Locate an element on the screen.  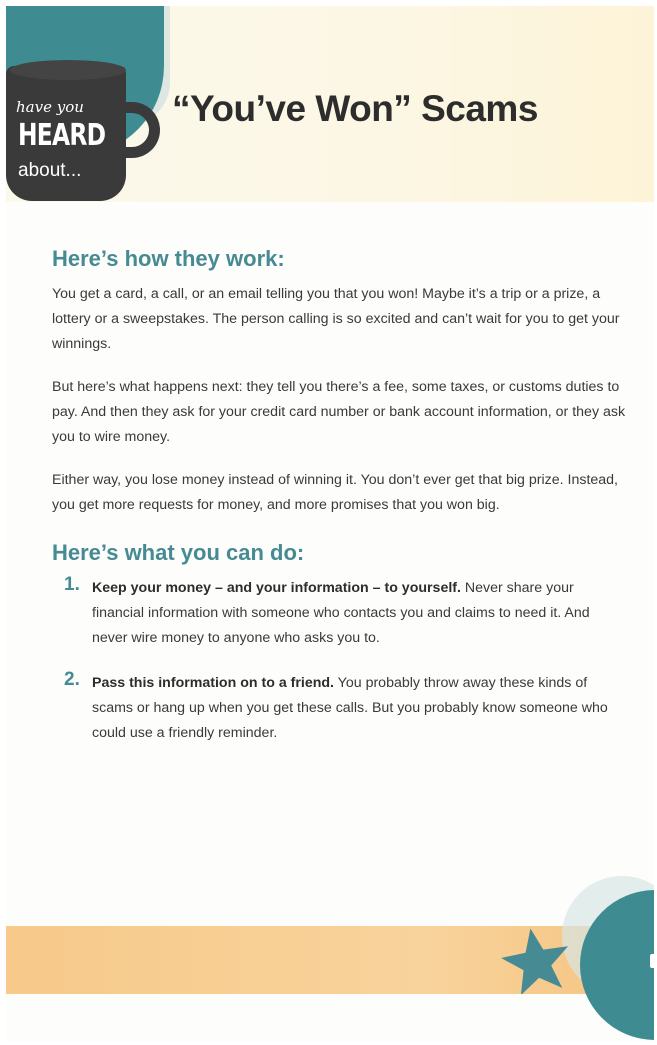
step-number: 1. is located at coordinates (72, 584).